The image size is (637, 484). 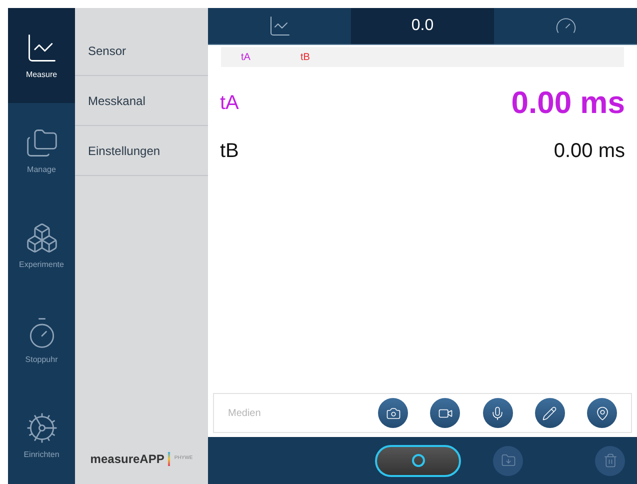 What do you see at coordinates (610, 460) in the screenshot?
I see `trash-icon` at bounding box center [610, 460].